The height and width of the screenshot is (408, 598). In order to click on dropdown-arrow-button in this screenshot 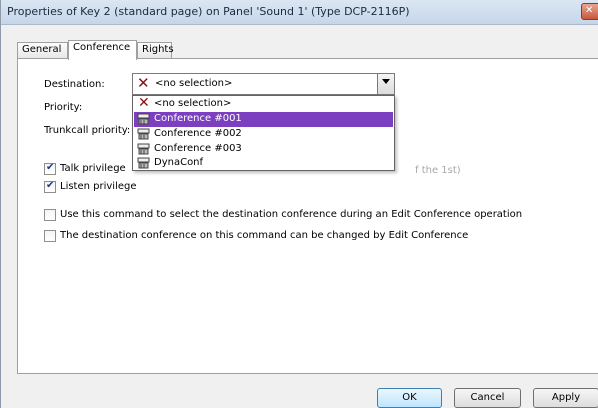, I will do `click(385, 84)`.